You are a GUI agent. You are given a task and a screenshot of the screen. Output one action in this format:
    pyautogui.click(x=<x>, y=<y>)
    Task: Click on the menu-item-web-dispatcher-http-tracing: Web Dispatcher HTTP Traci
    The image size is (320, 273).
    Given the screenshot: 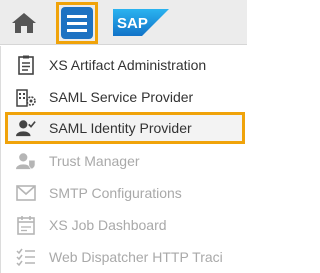 What is the action you would take?
    pyautogui.click(x=126, y=257)
    